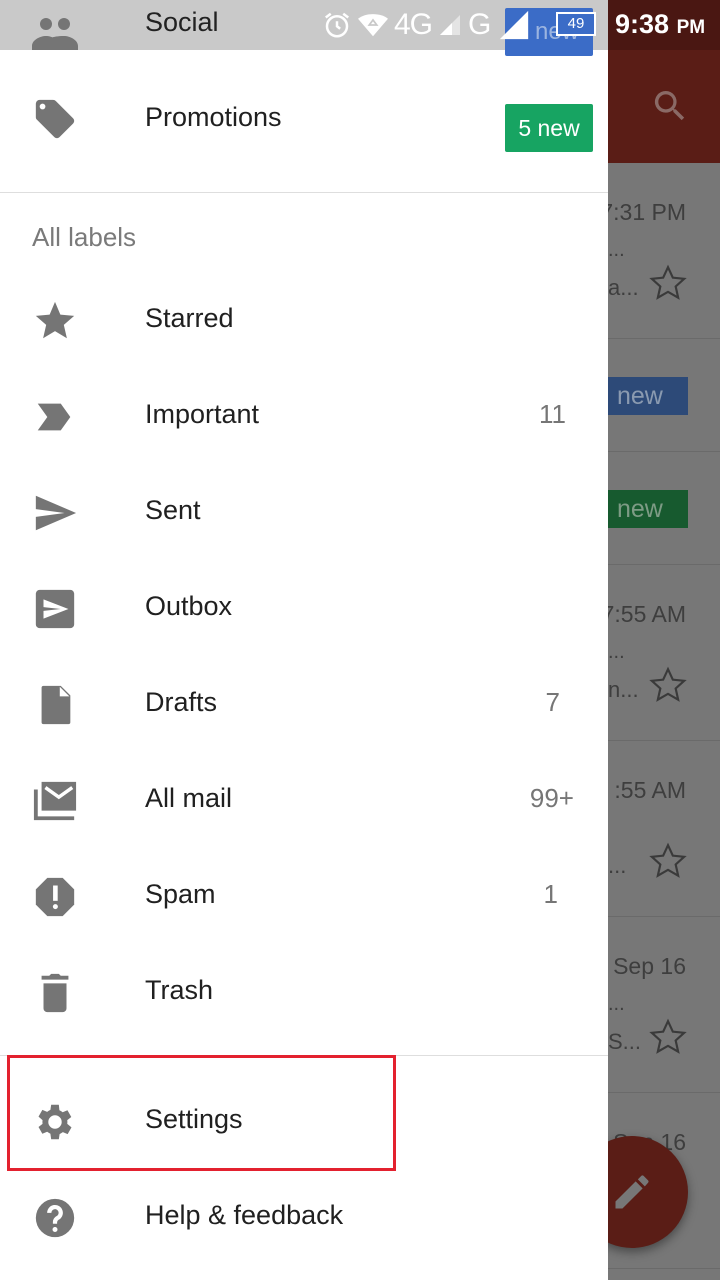  What do you see at coordinates (670, 106) in the screenshot?
I see `search-icon` at bounding box center [670, 106].